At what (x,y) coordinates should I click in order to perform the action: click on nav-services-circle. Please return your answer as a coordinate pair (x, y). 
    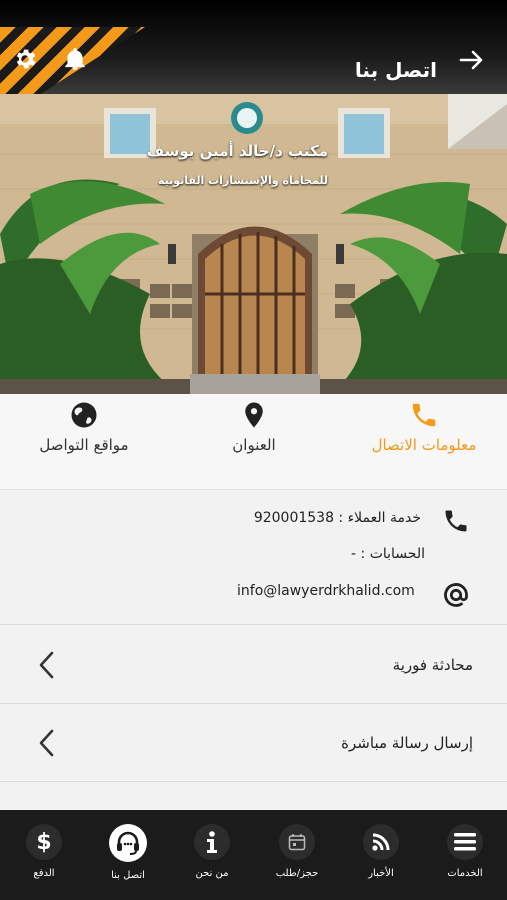
    Looking at the image, I should click on (465, 842).